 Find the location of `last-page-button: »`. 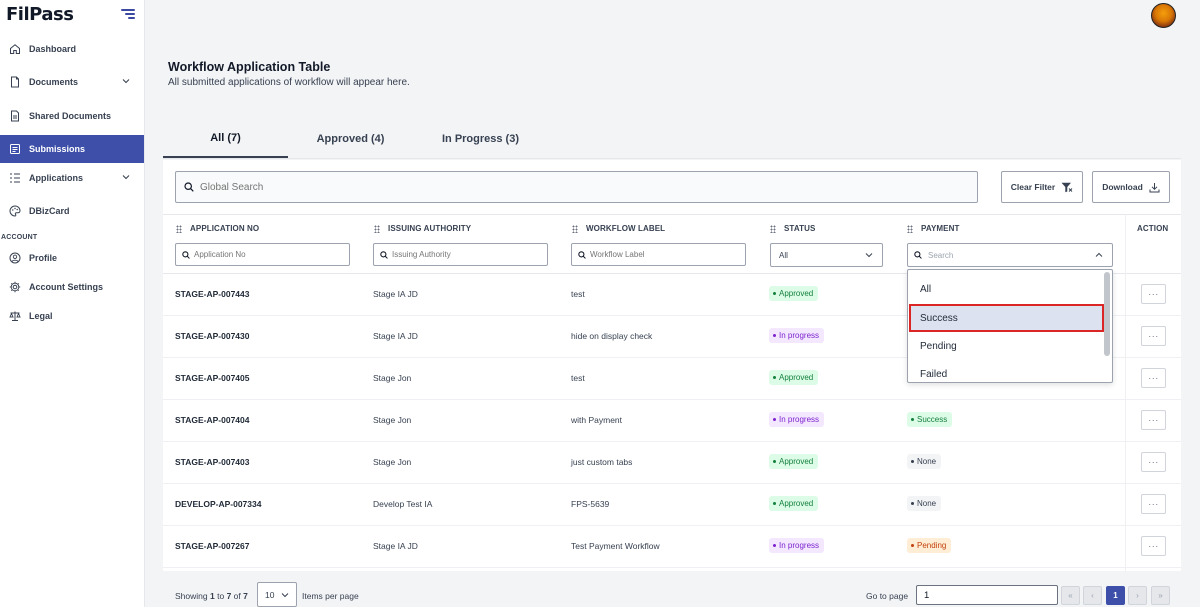

last-page-button: » is located at coordinates (1160, 595).